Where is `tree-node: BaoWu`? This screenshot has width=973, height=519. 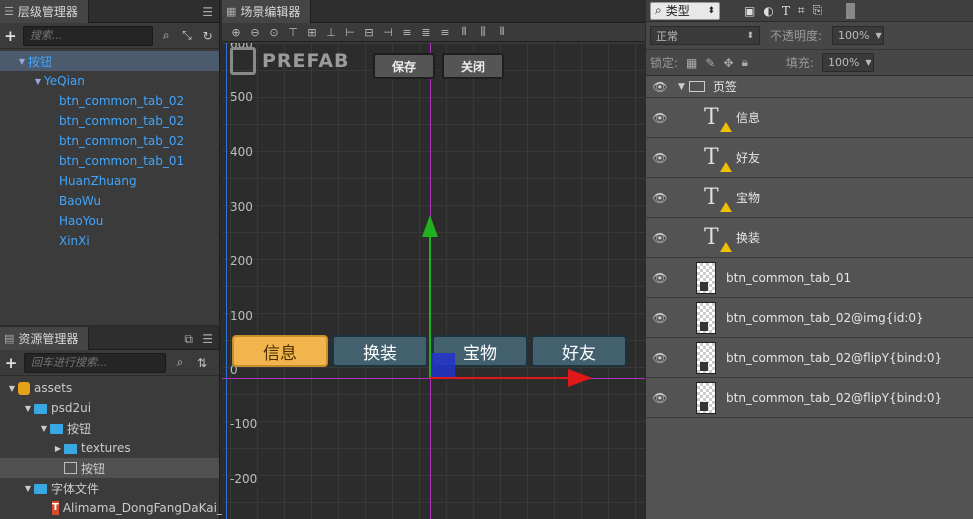 tree-node: BaoWu is located at coordinates (109, 201).